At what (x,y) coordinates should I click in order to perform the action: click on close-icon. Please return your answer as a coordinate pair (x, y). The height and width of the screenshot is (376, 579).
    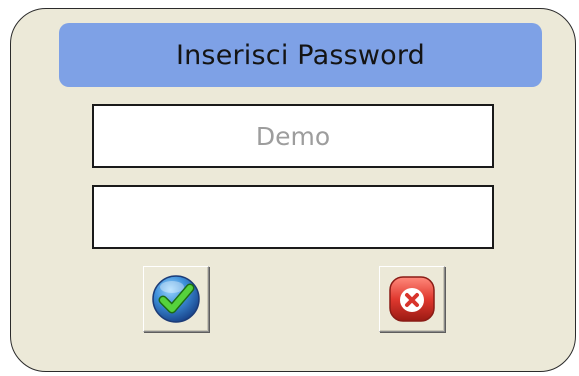
    Looking at the image, I should click on (412, 299).